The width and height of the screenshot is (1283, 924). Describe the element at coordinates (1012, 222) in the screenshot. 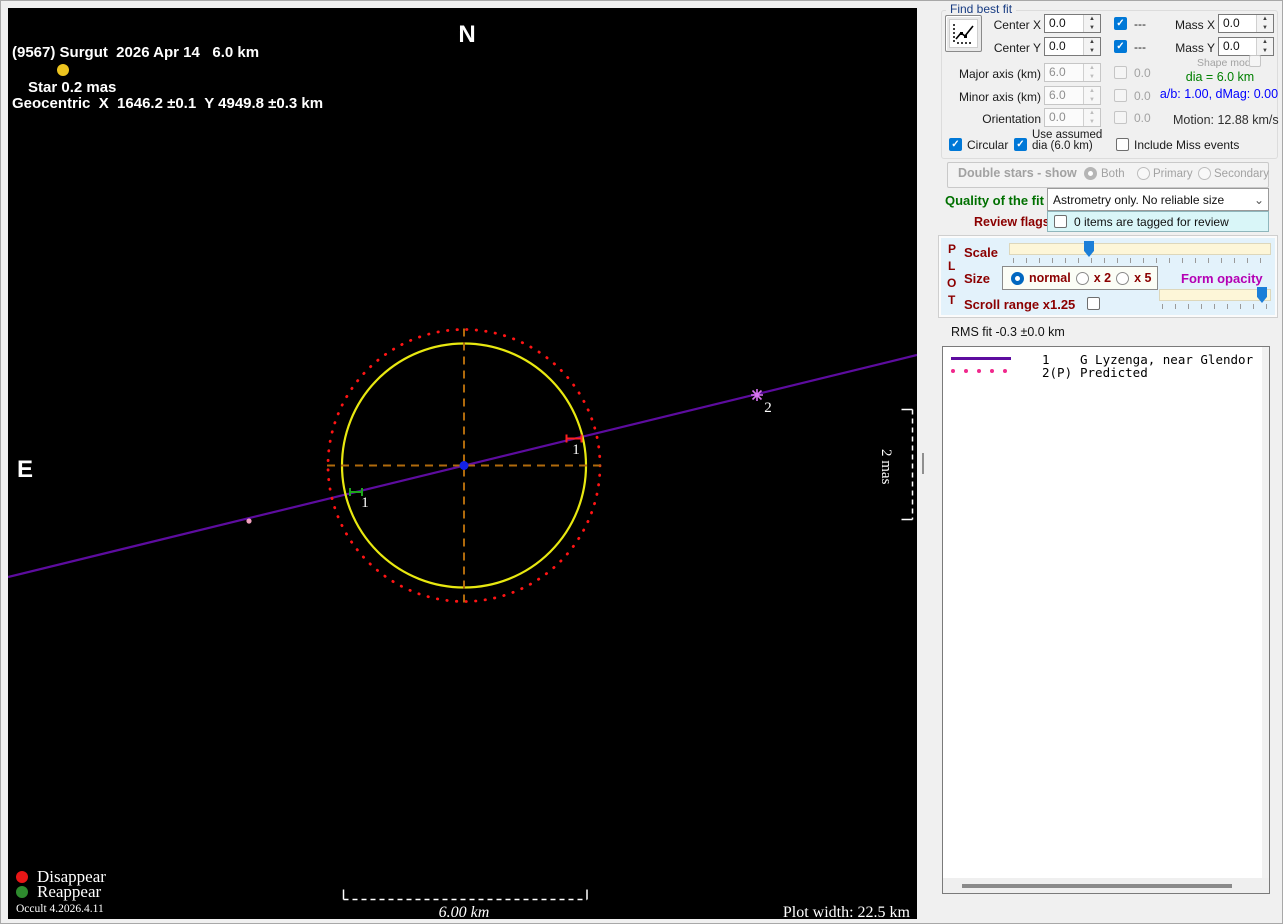

I see `review-flags-label: Review flags` at that location.